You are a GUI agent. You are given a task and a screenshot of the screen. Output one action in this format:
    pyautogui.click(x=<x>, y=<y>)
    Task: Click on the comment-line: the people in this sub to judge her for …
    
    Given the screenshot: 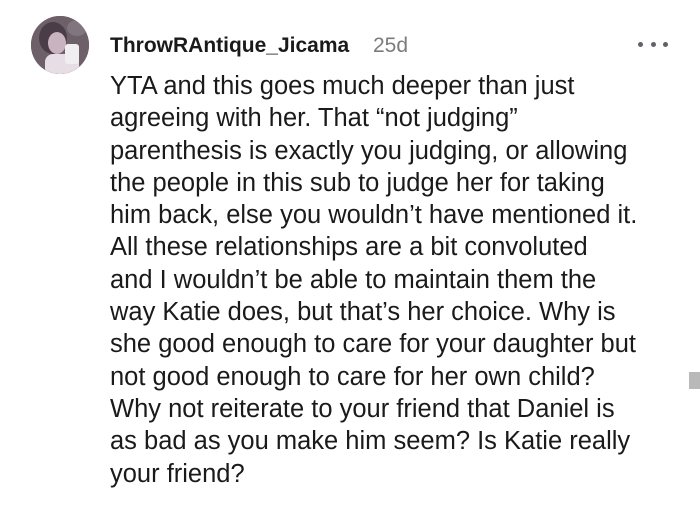 What is the action you would take?
    pyautogui.click(x=357, y=182)
    